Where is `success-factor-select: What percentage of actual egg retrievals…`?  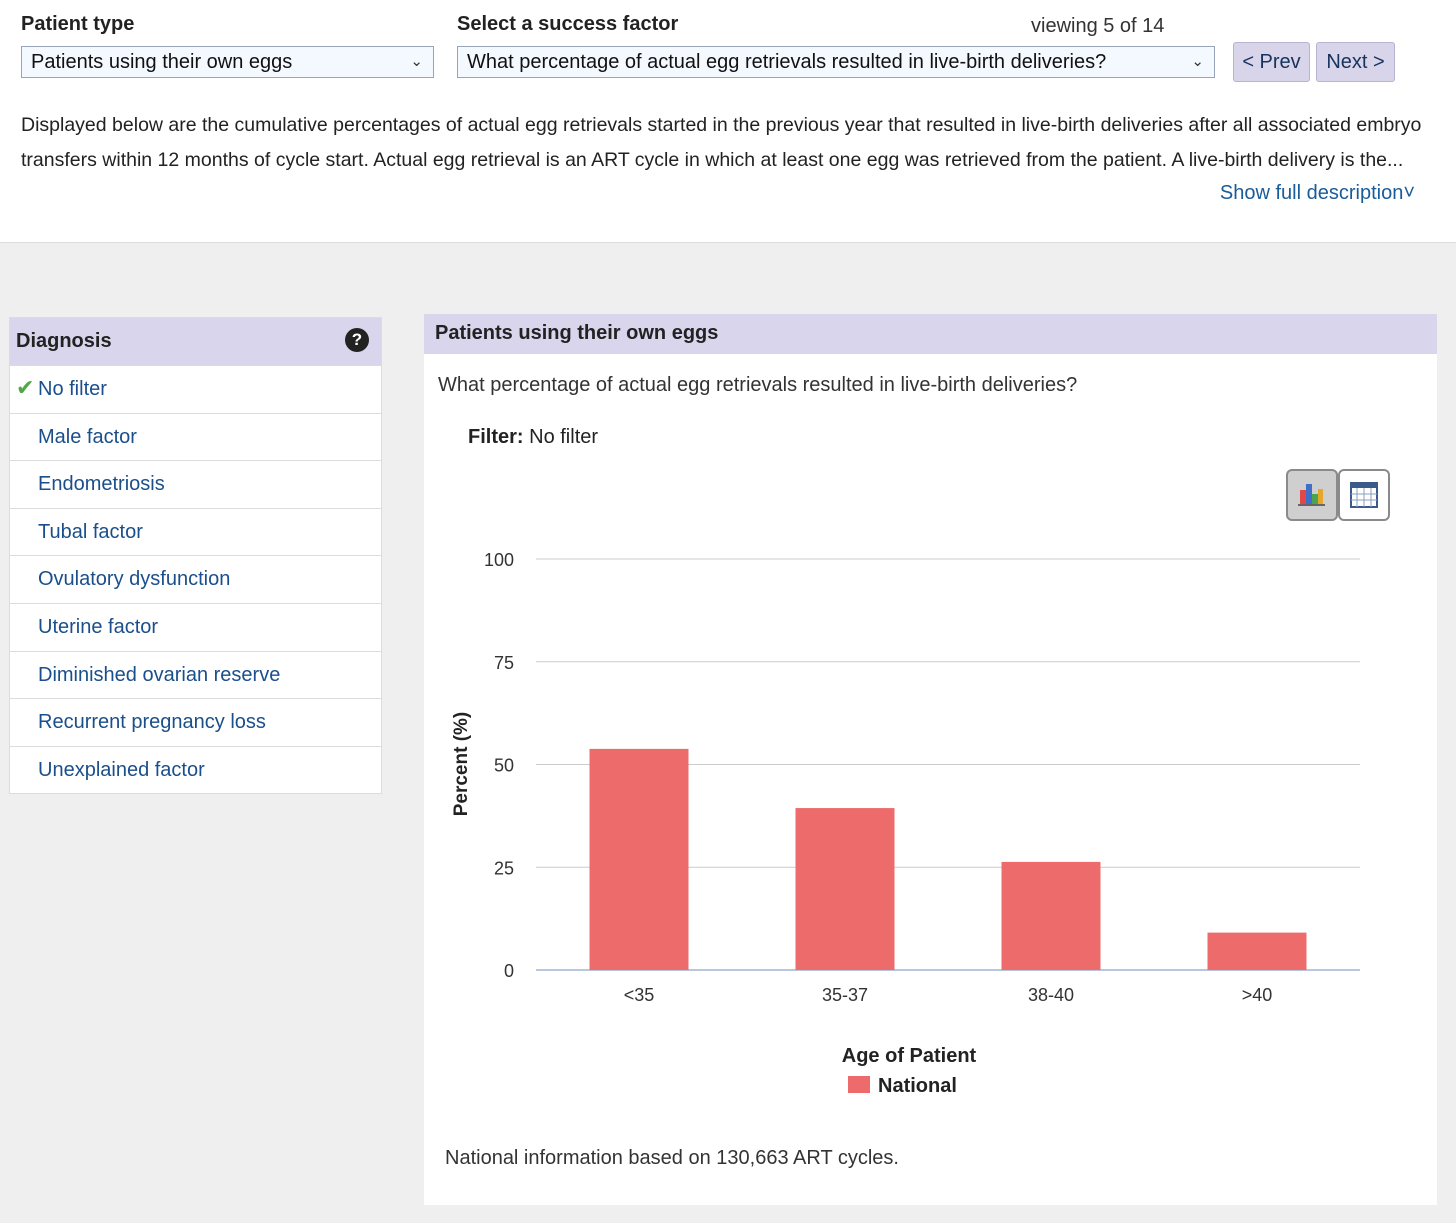 success-factor-select: What percentage of actual egg retrievals… is located at coordinates (836, 62).